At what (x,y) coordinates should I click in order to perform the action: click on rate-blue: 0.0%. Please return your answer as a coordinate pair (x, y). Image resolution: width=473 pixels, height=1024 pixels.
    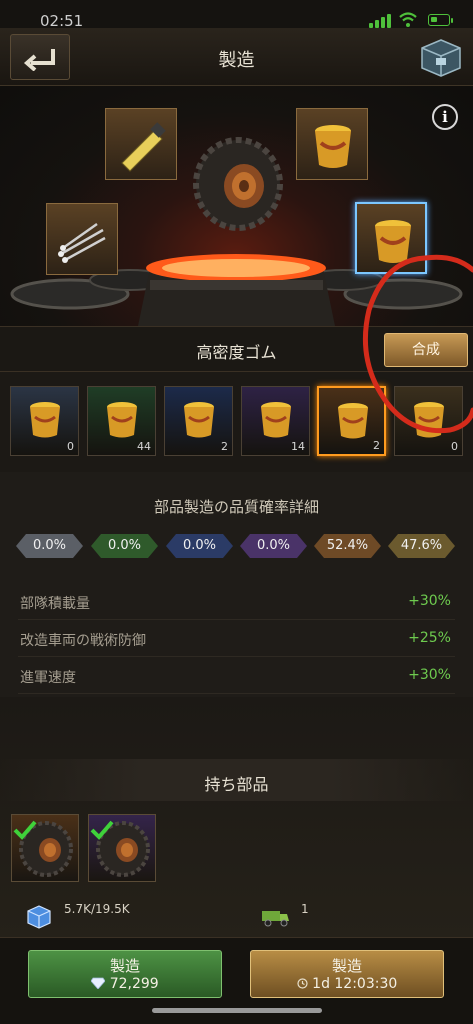
    Looking at the image, I should click on (199, 546).